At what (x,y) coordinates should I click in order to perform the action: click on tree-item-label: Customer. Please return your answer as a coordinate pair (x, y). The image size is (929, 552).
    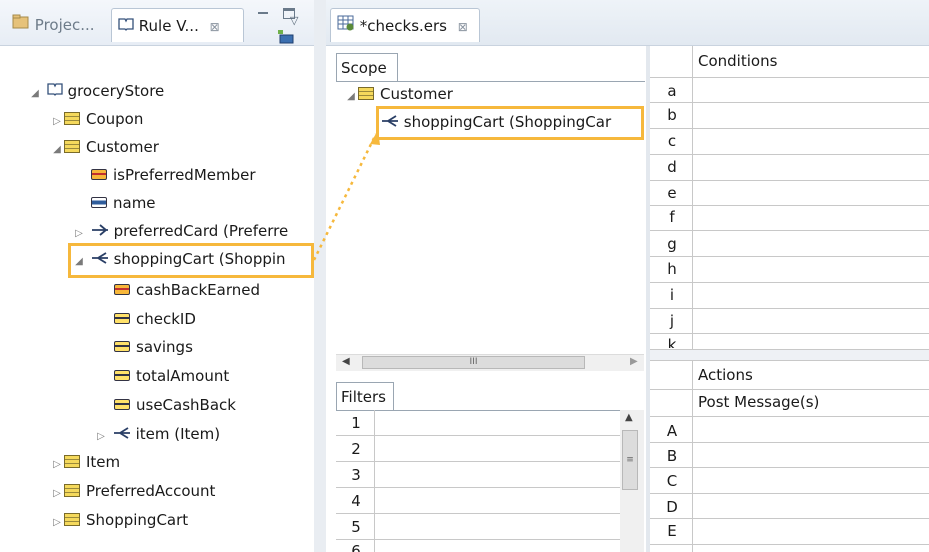
    Looking at the image, I should click on (122, 147).